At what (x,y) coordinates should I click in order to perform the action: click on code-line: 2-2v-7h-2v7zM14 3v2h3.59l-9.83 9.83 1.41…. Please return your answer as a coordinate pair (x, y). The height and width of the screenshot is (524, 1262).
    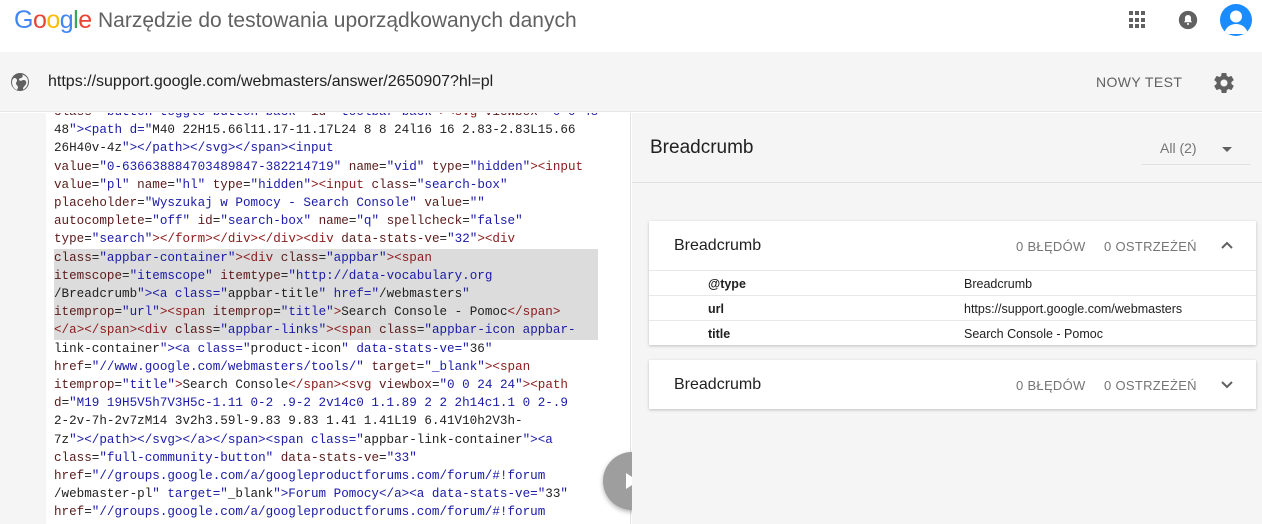
    Looking at the image, I should click on (288, 421).